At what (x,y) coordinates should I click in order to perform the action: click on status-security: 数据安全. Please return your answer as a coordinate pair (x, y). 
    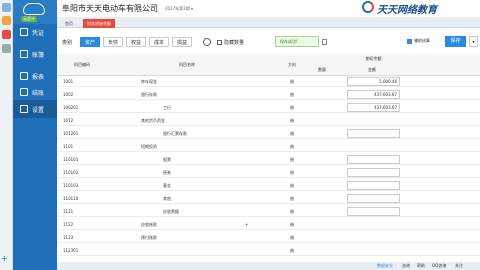
    Looking at the image, I should click on (385, 266).